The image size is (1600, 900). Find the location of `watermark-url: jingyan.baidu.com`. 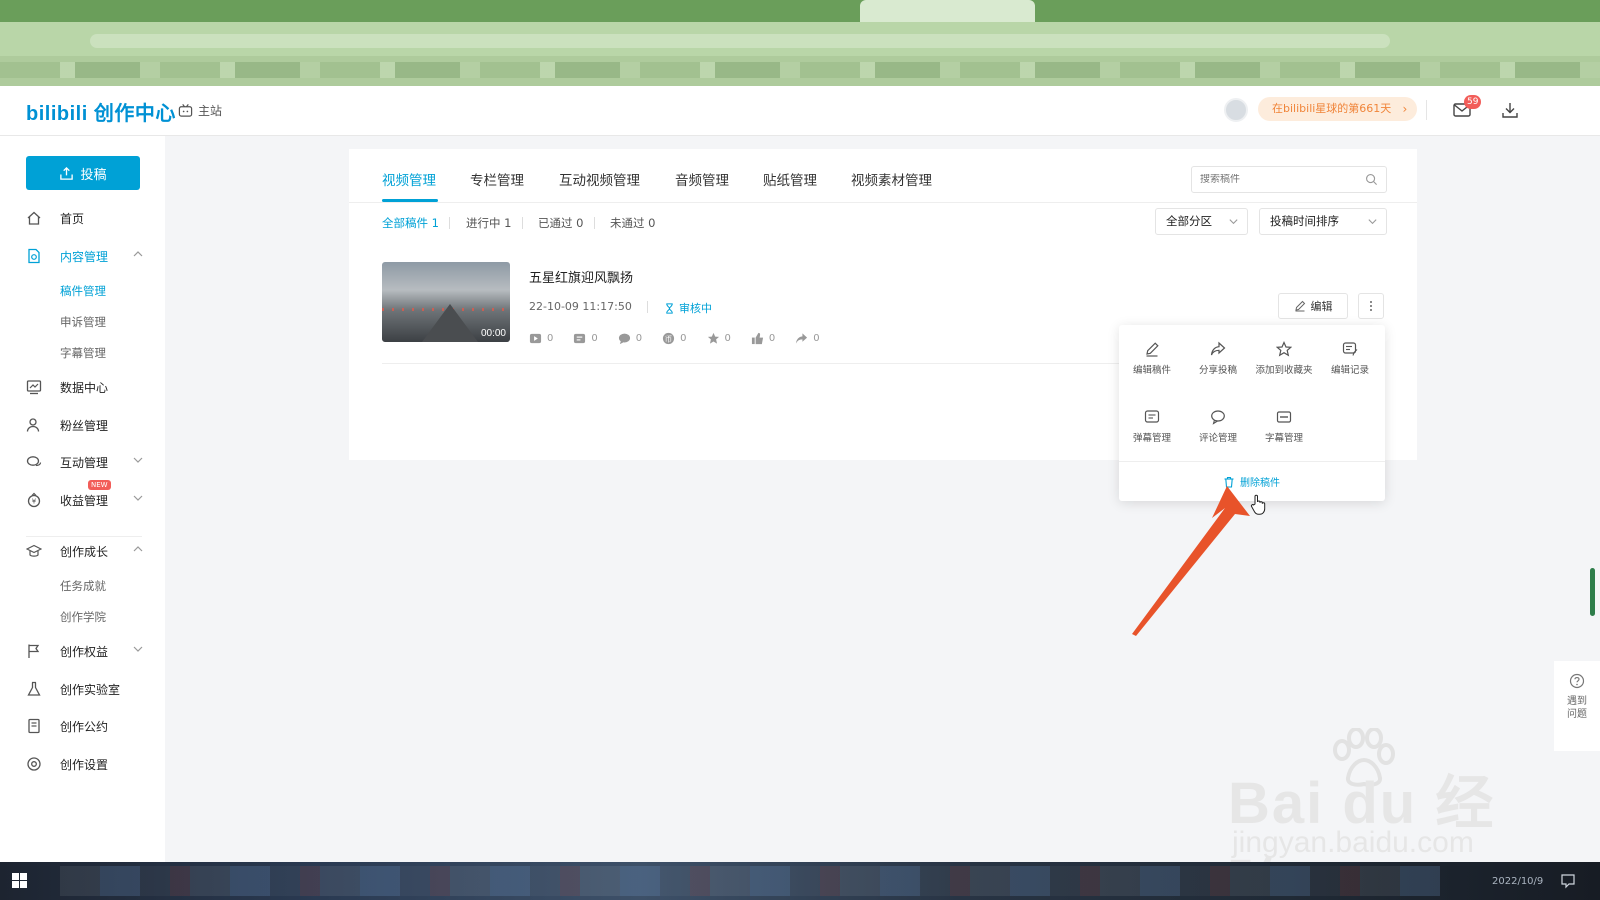

watermark-url: jingyan.baidu.com is located at coordinates (1353, 842).